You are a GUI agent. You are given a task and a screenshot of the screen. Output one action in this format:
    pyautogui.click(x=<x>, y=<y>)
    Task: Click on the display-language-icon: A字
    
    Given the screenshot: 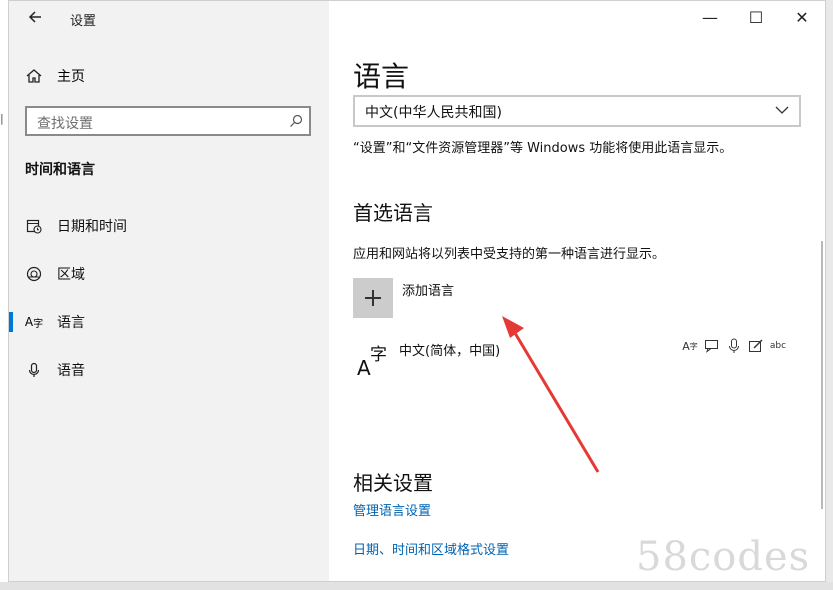 What is the action you would take?
    pyautogui.click(x=690, y=346)
    